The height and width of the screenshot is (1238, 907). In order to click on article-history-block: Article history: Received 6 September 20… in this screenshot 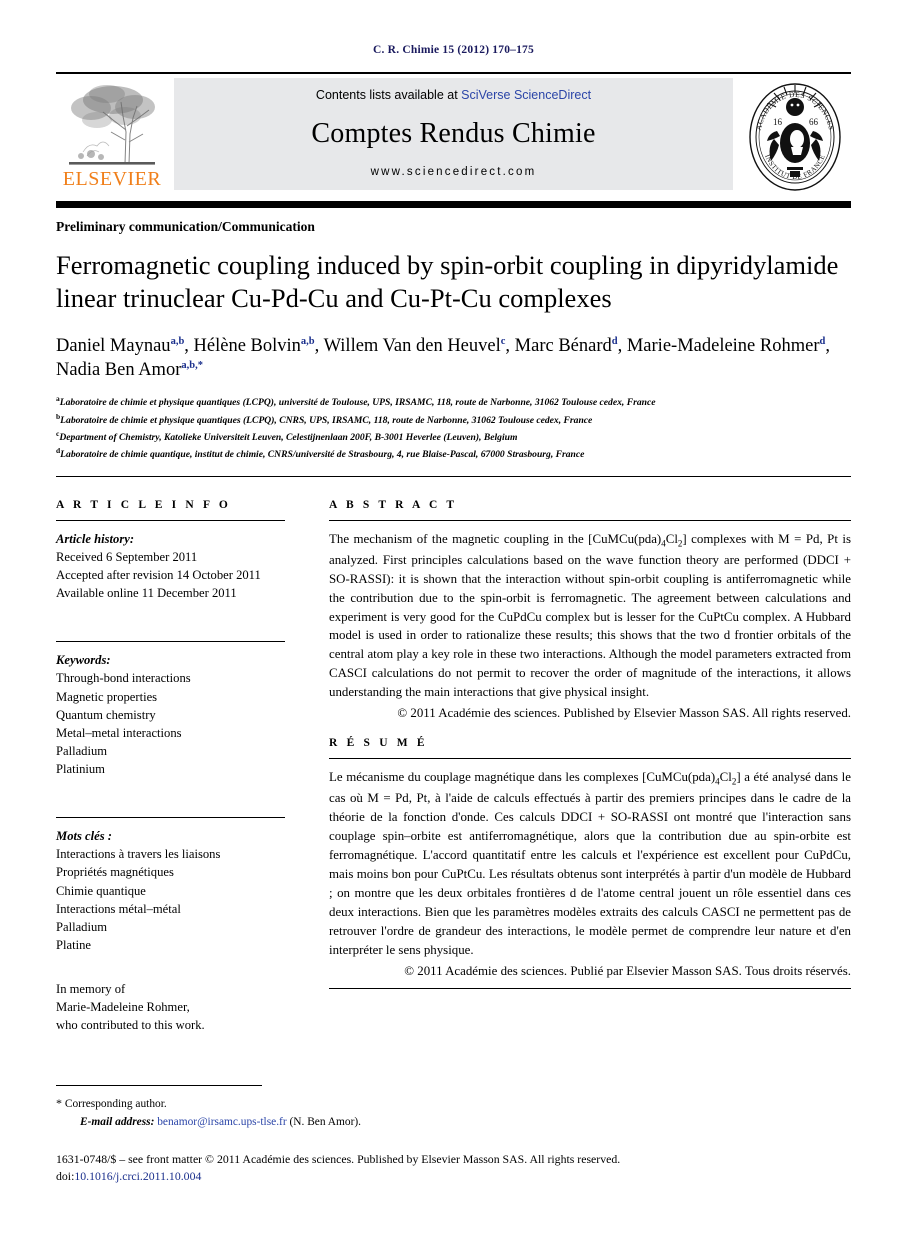, I will do `click(170, 566)`.